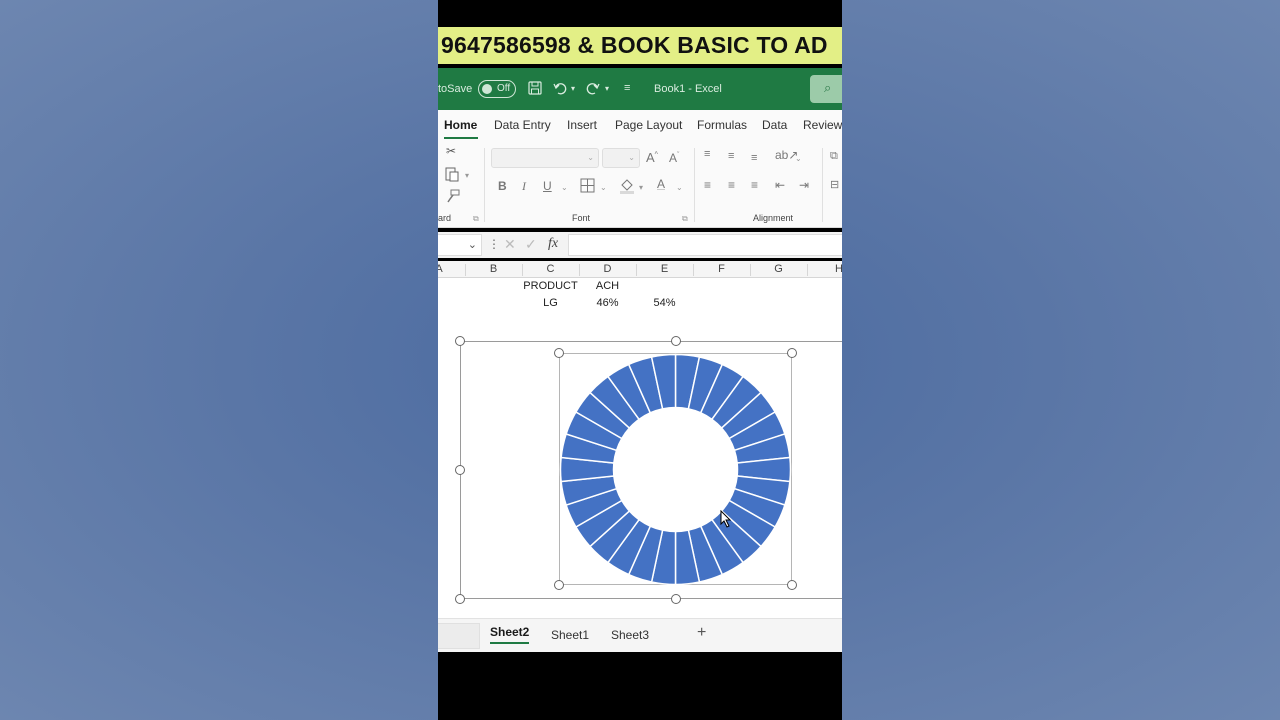 Image resolution: width=1280 pixels, height=720 pixels. What do you see at coordinates (754, 185) in the screenshot?
I see `align-right-icon: ≡` at bounding box center [754, 185].